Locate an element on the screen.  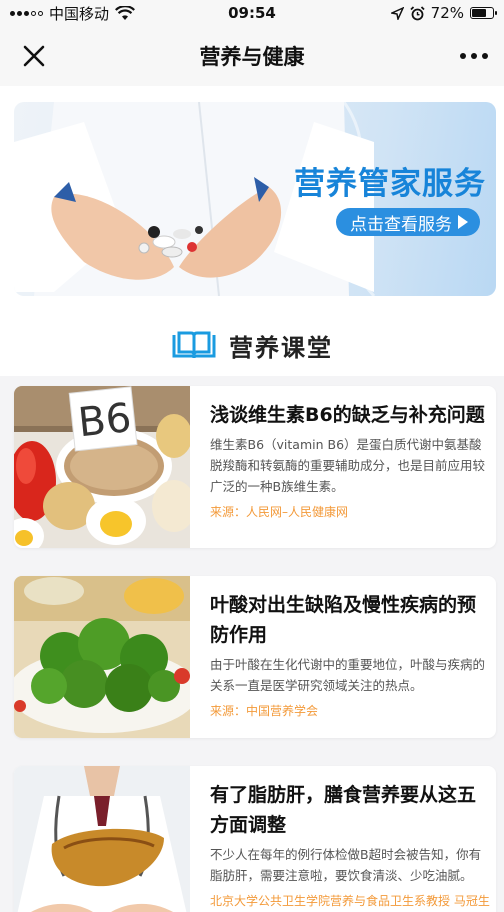
status-right: 72% is located at coordinates (443, 13).